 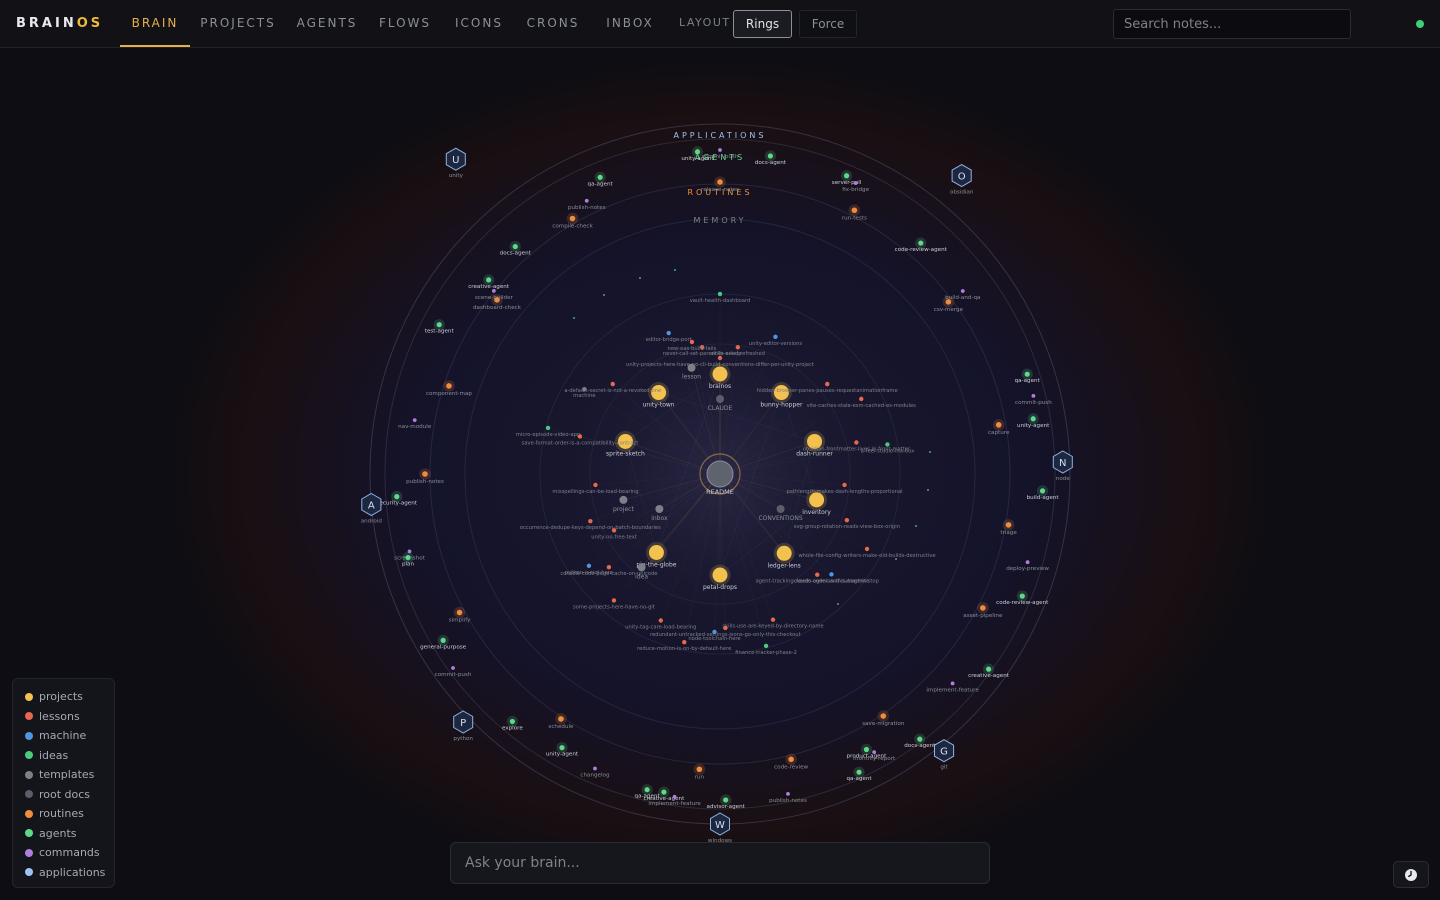 I want to click on legend-item-ideas: ideas, so click(x=69, y=756).